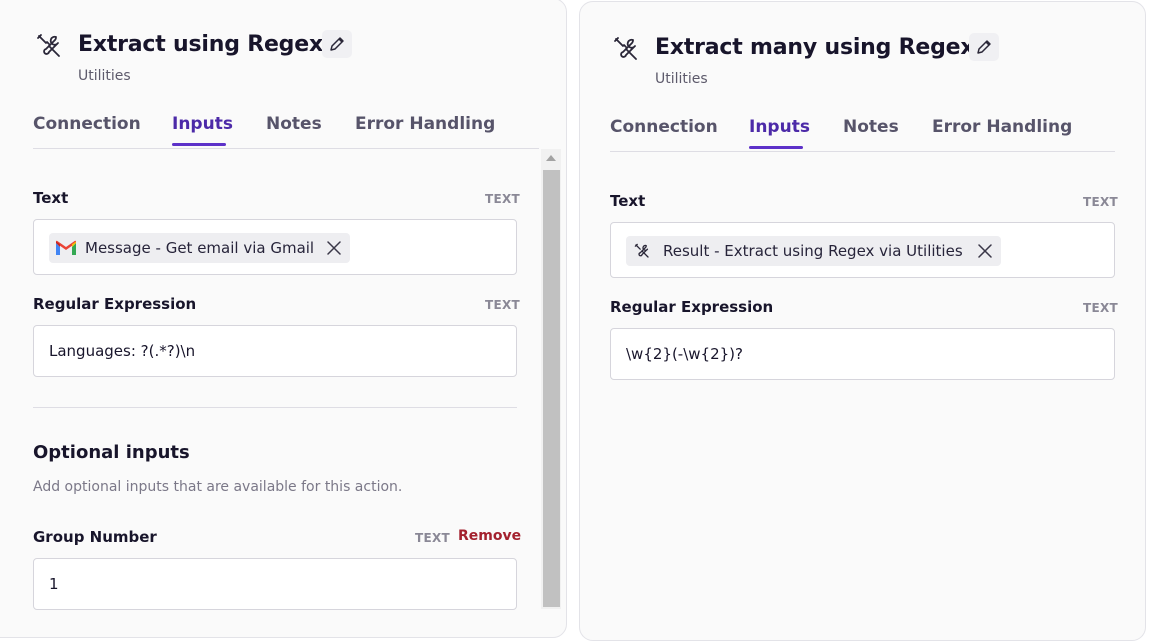  Describe the element at coordinates (275, 584) in the screenshot. I see `group-number-input: 1` at that location.